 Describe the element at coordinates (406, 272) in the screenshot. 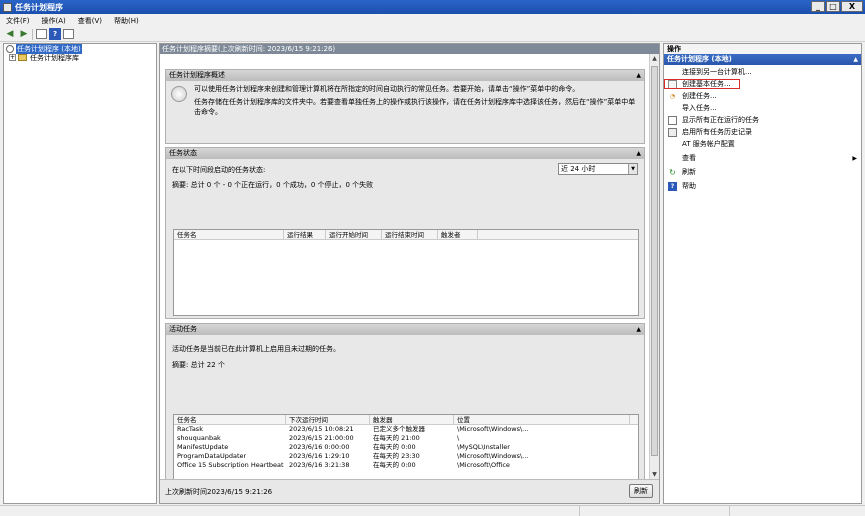

I see `status-grid: 任务名 运行结果 运行开始时间 运行结束时间 触发者` at that location.